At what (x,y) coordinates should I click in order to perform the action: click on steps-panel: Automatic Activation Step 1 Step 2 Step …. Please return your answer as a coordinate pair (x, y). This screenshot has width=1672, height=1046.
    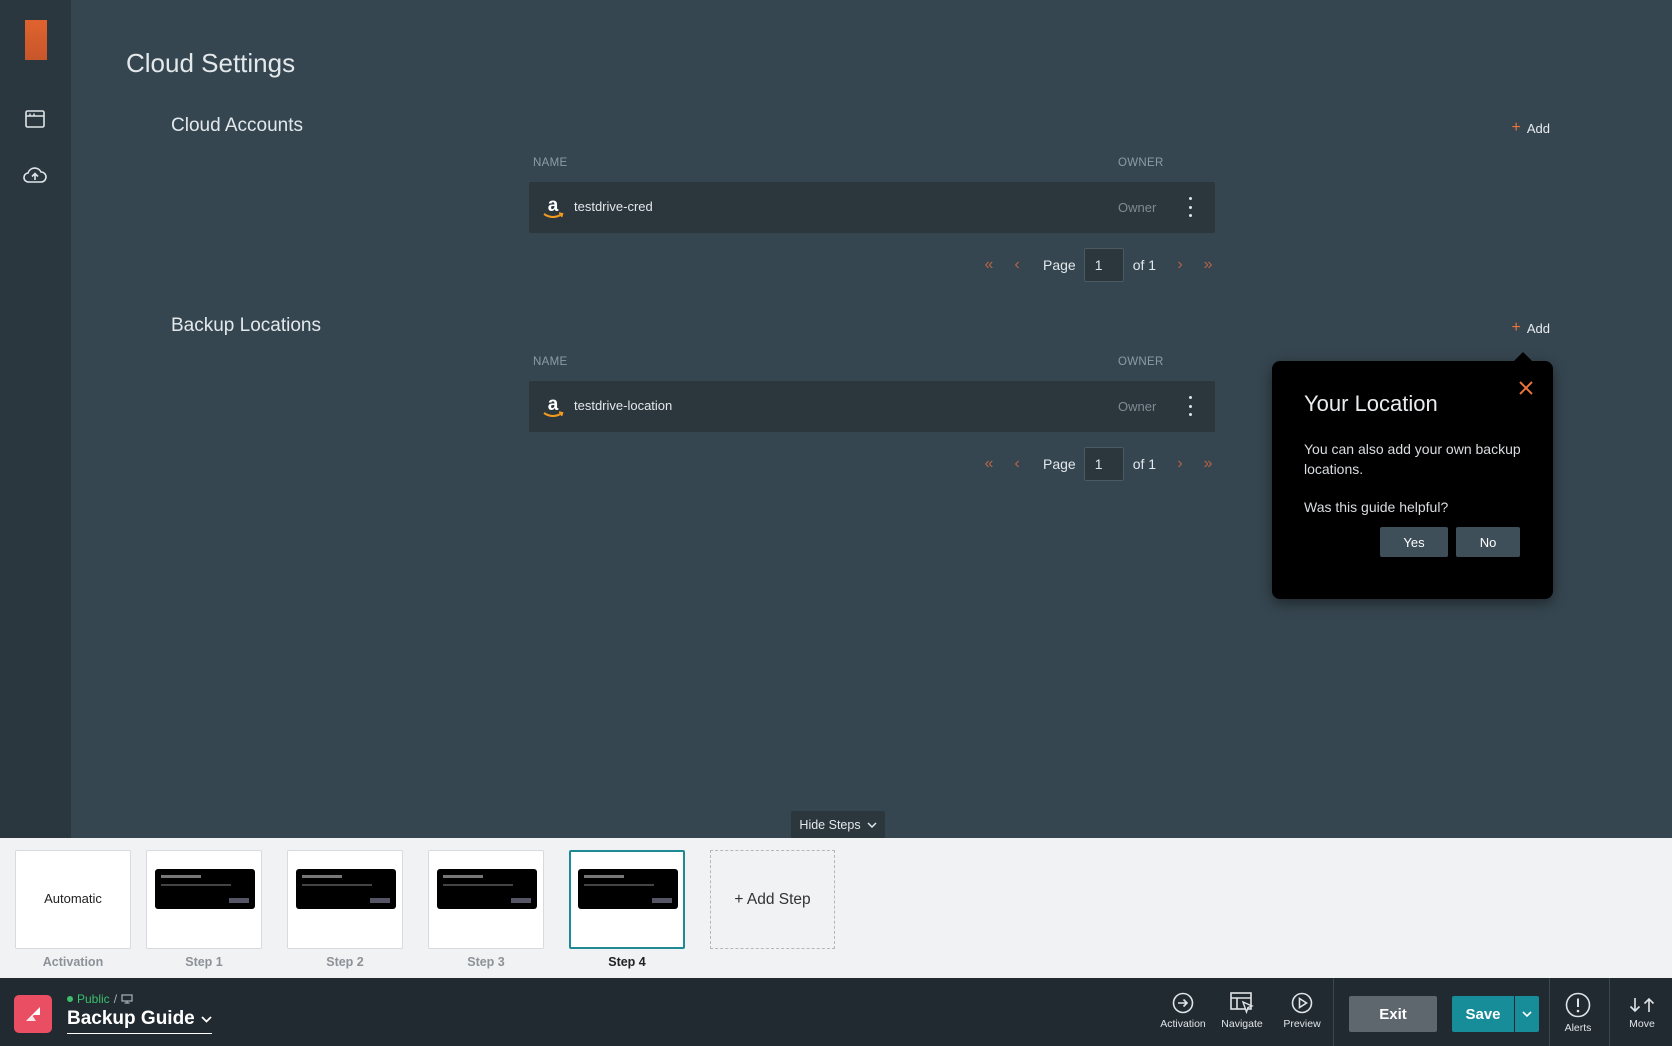
    Looking at the image, I should click on (836, 908).